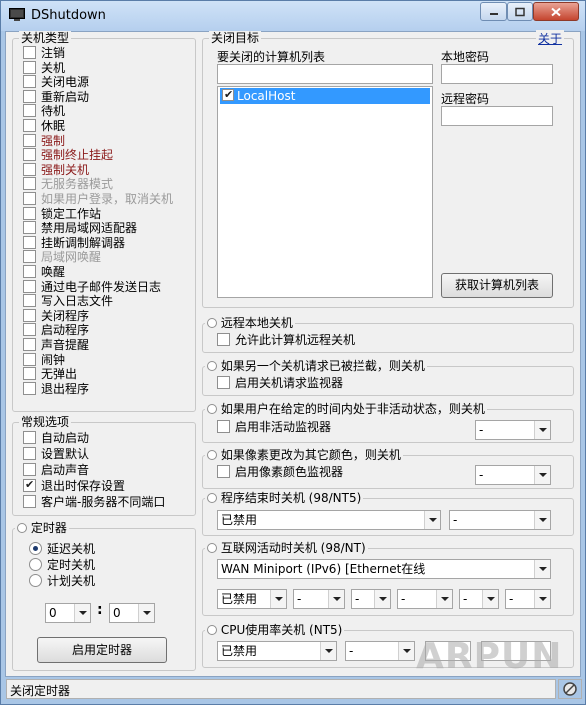  Describe the element at coordinates (444, 599) in the screenshot. I see `internet-dropdown-4-arrow-icon` at that location.